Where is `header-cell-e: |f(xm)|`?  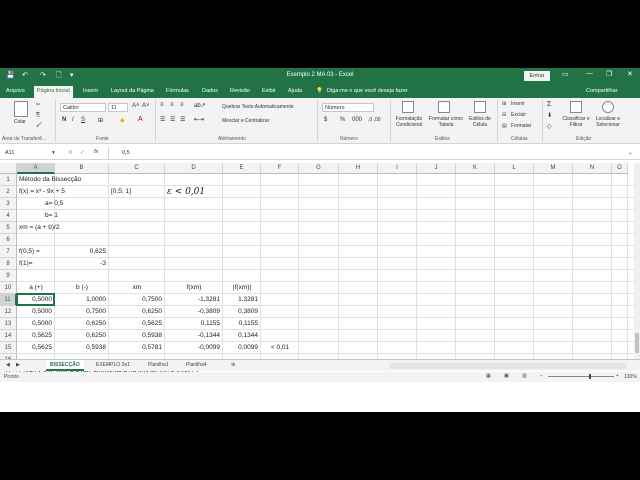
header-cell-e: |f(xm)| is located at coordinates (242, 288).